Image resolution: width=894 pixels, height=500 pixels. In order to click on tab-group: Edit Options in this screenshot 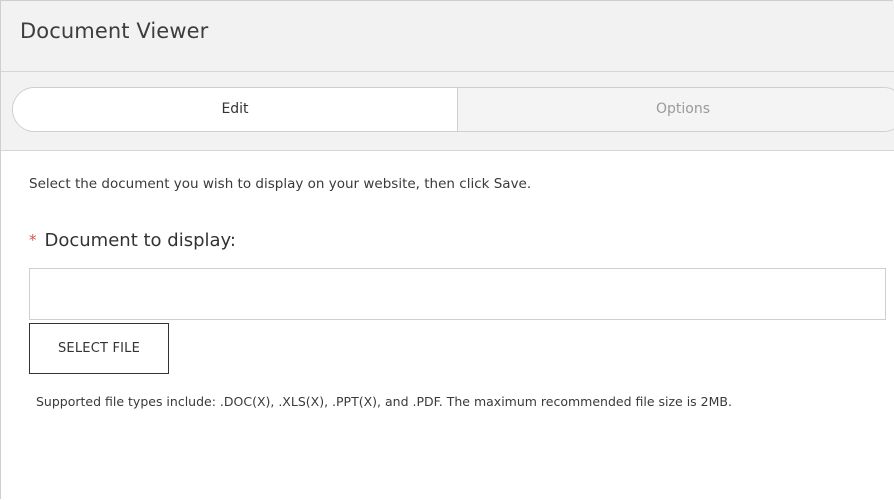, I will do `click(453, 109)`.